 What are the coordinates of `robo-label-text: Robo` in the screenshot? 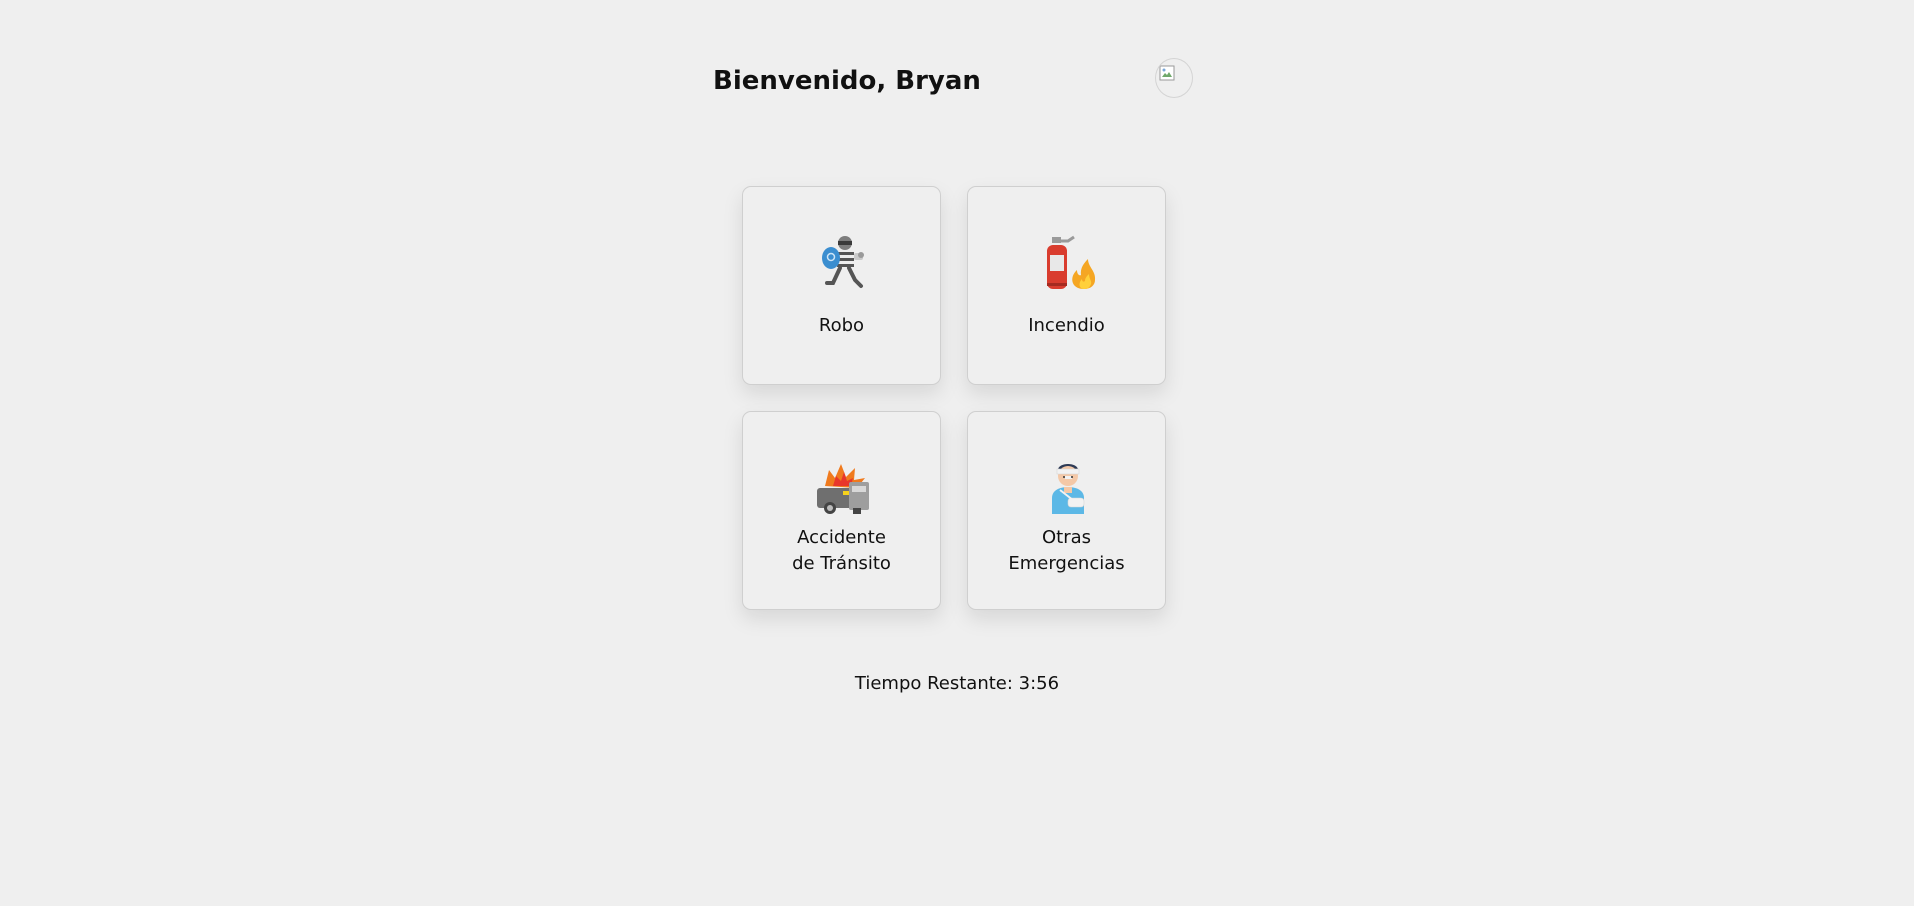 It's located at (841, 325).